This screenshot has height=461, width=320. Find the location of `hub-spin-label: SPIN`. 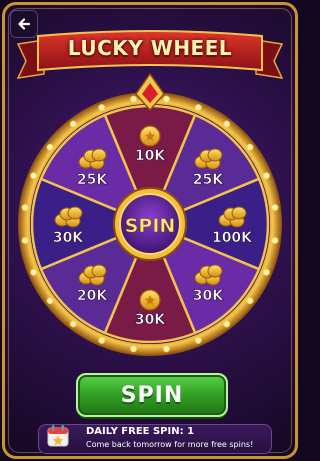

hub-spin-label: SPIN is located at coordinates (150, 226).